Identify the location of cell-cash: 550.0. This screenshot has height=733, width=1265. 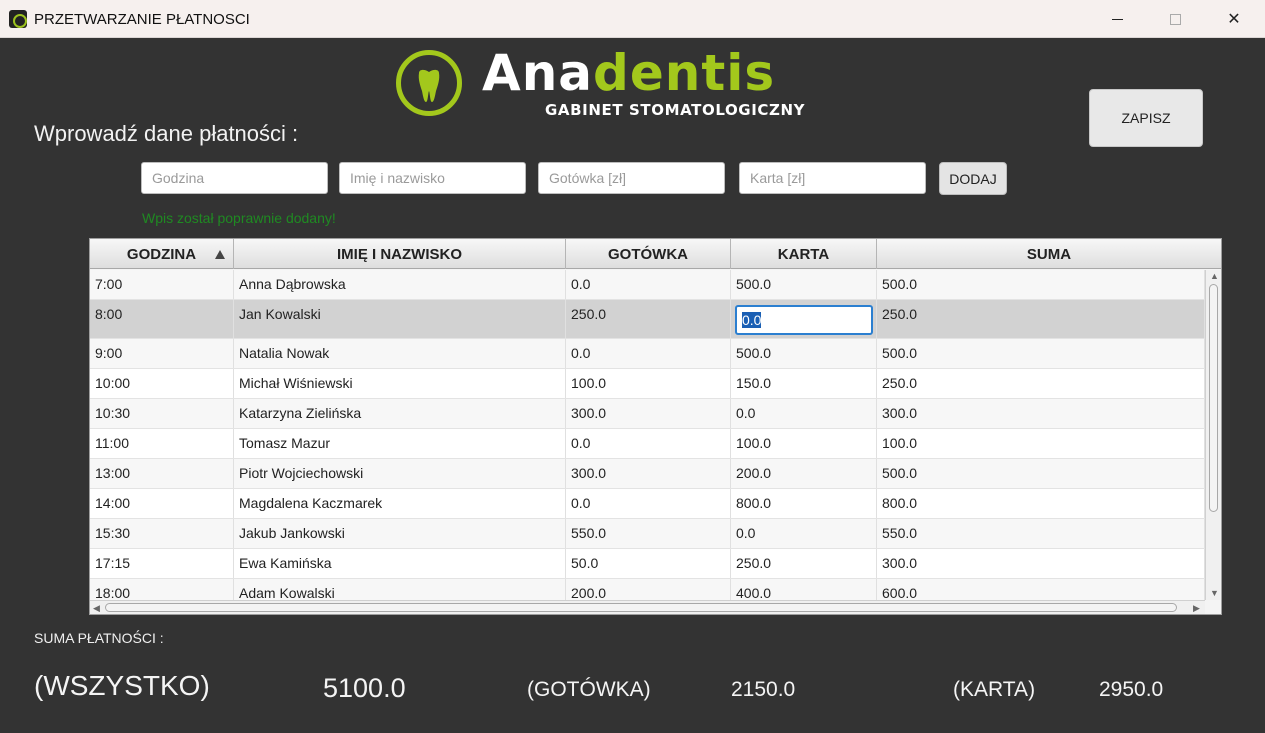
(648, 533).